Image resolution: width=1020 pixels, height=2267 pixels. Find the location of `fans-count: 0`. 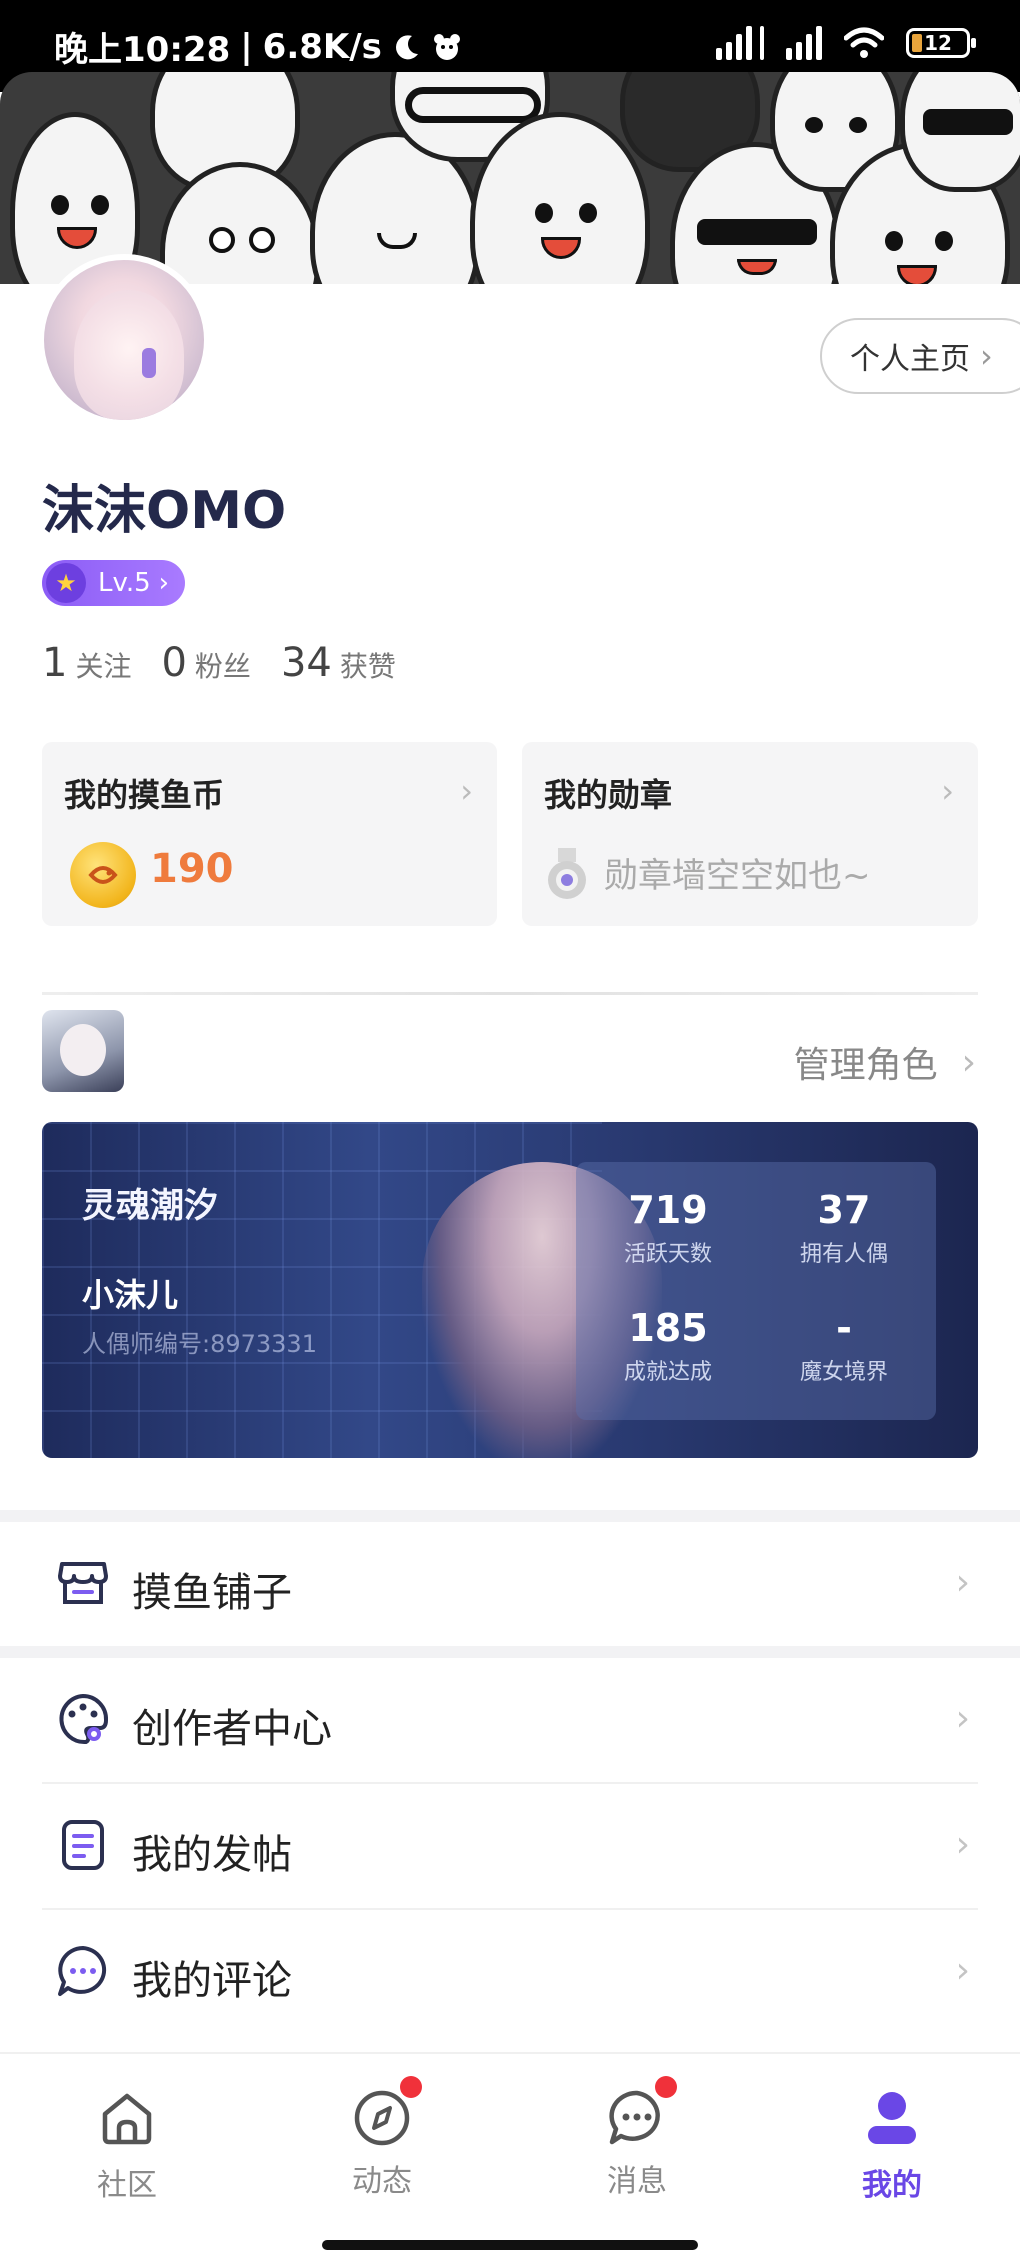

fans-count: 0 is located at coordinates (174, 663).